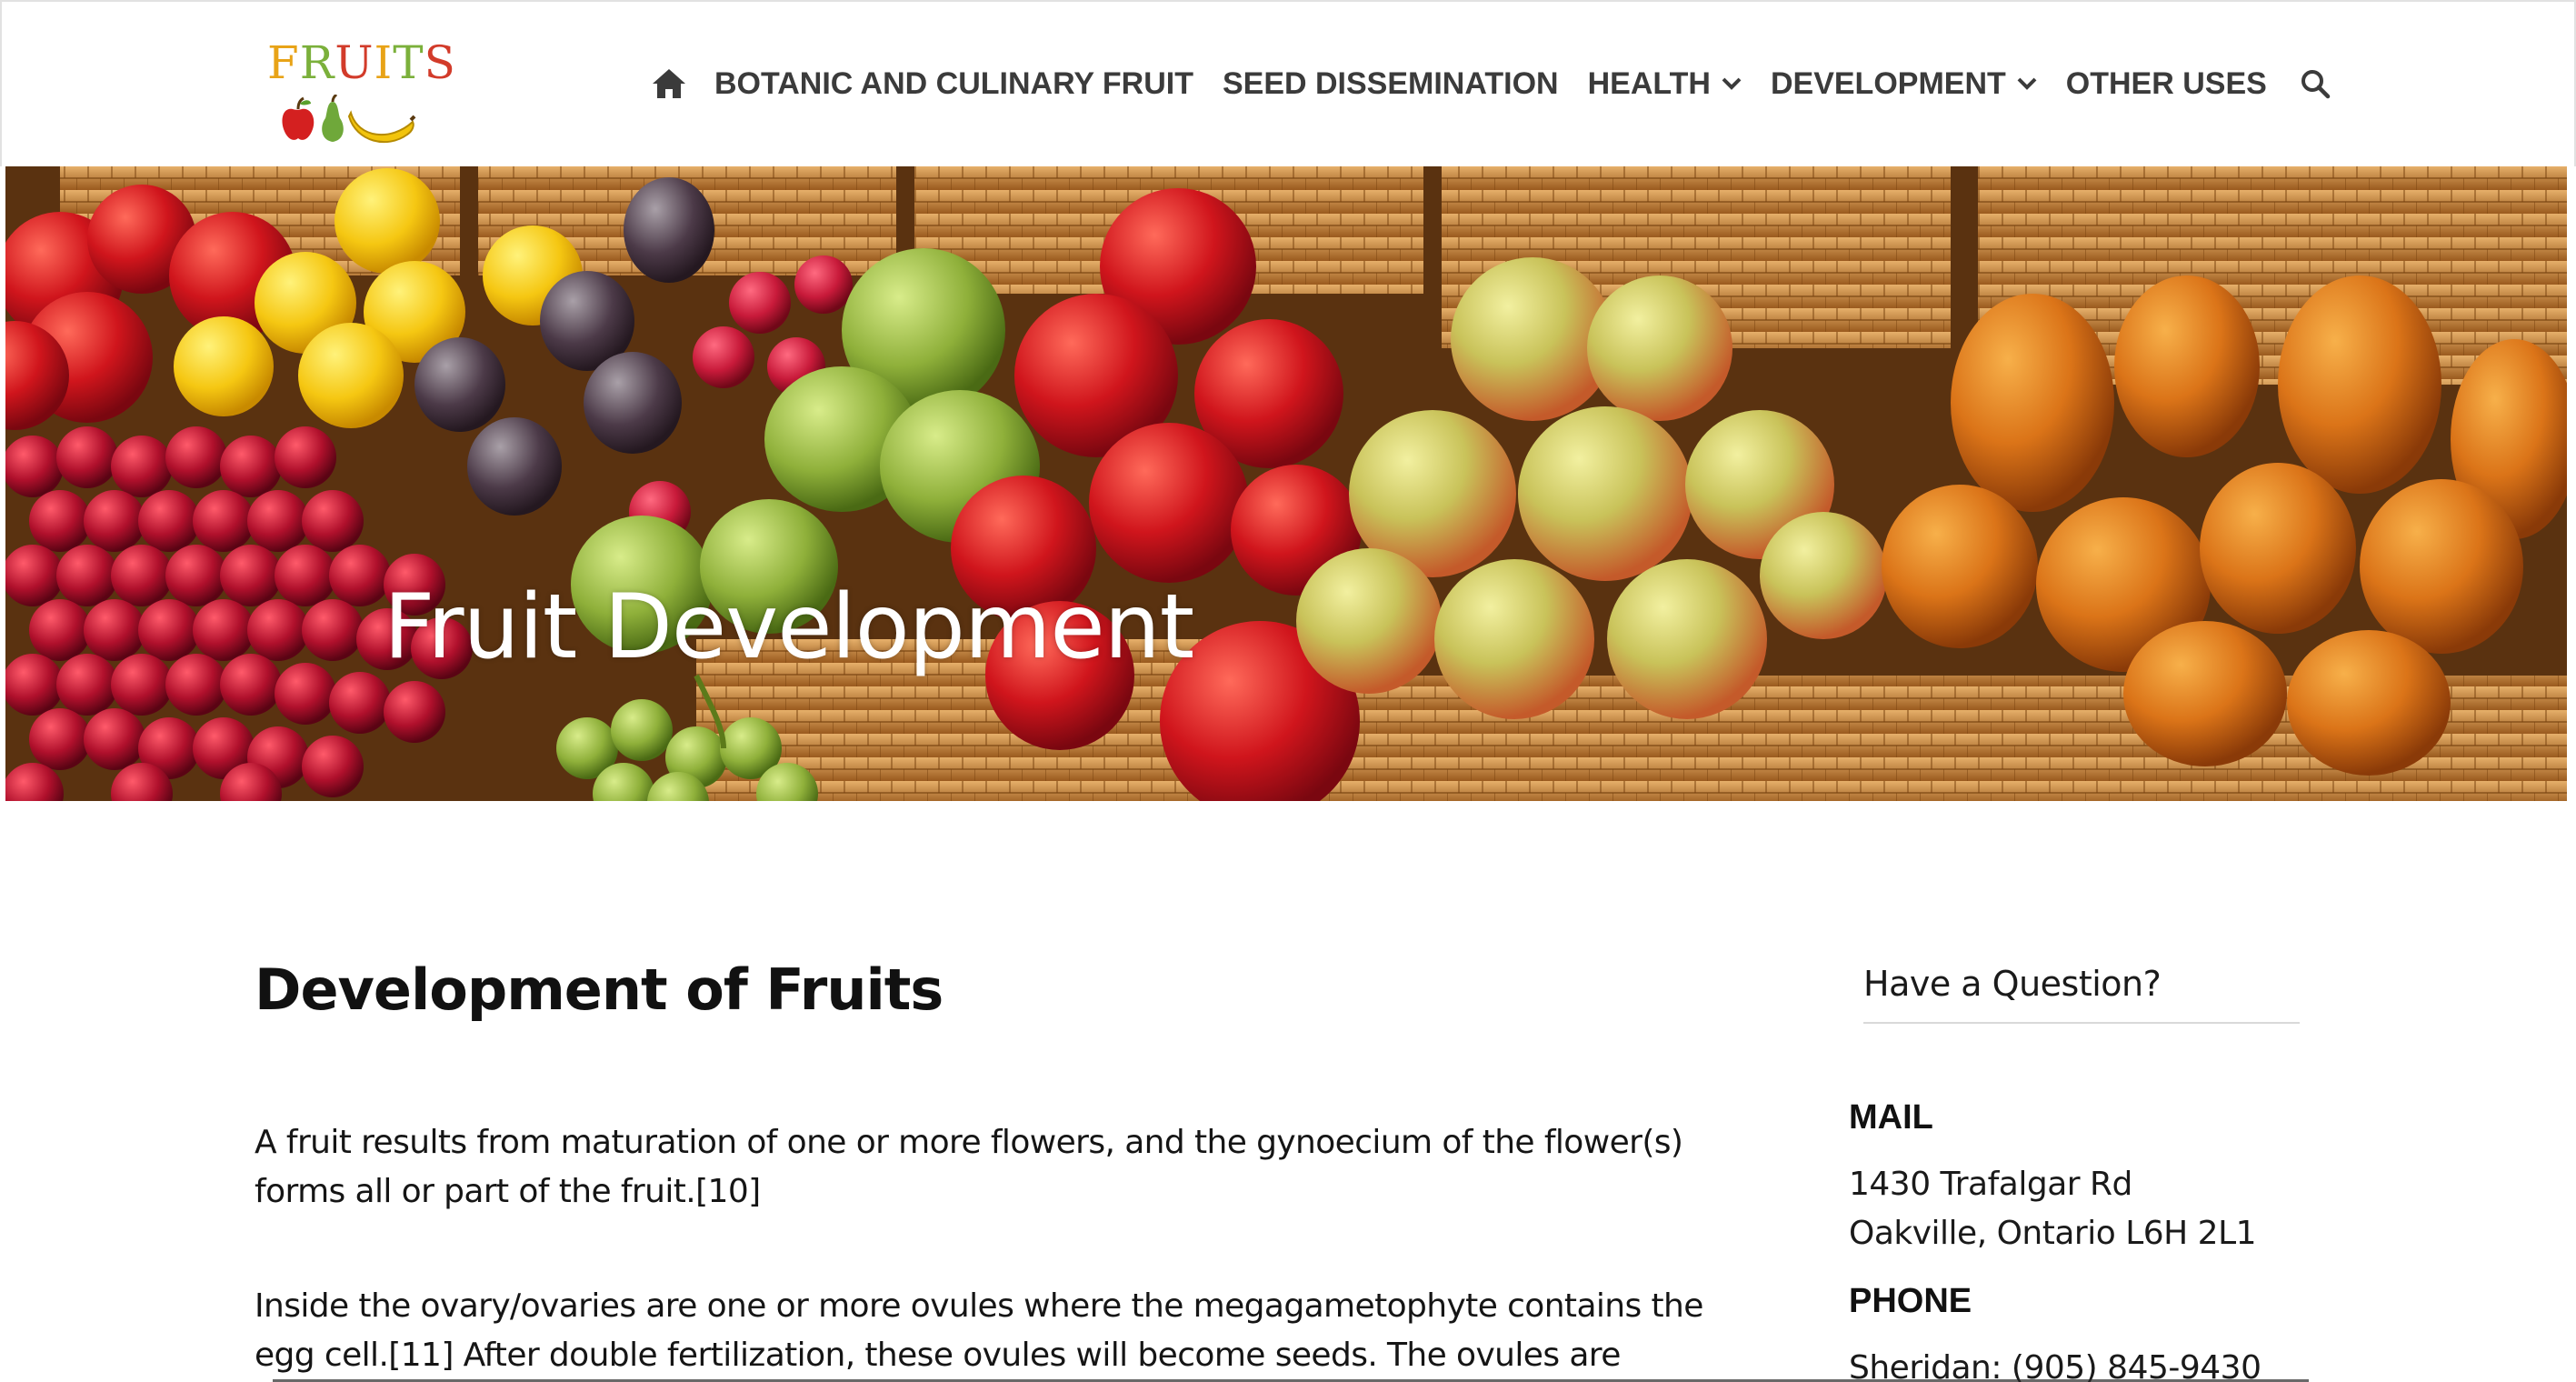  What do you see at coordinates (1911, 1301) in the screenshot?
I see `sidebar-phone-heading: PHONE` at bounding box center [1911, 1301].